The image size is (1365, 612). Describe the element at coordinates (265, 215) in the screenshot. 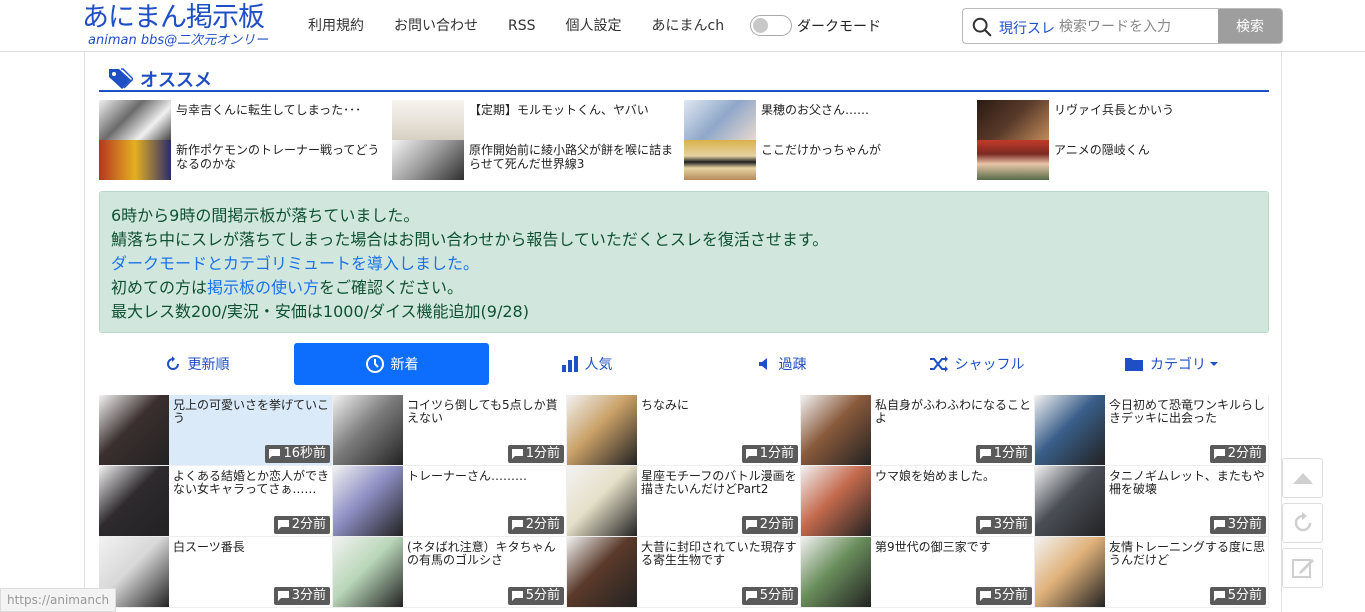

I see `announcement-line: 6時から9時の間掲示板が落ちていました。` at that location.